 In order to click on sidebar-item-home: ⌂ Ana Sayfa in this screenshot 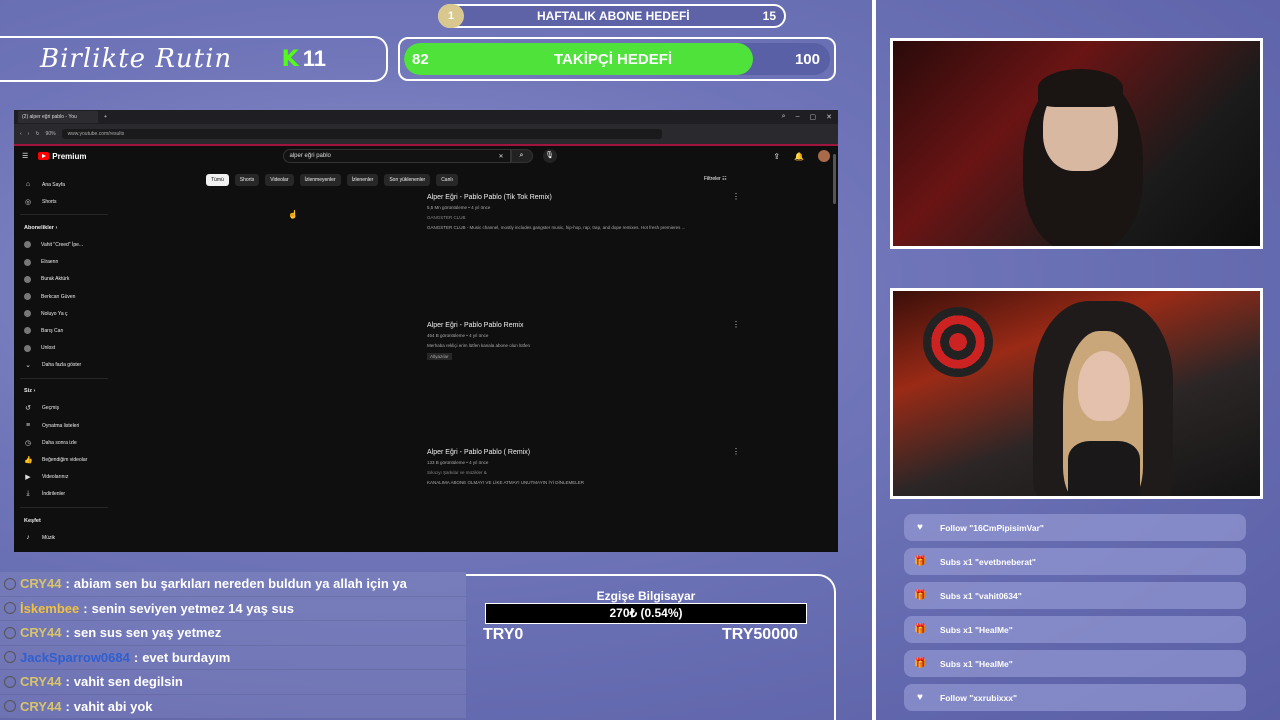, I will do `click(64, 184)`.